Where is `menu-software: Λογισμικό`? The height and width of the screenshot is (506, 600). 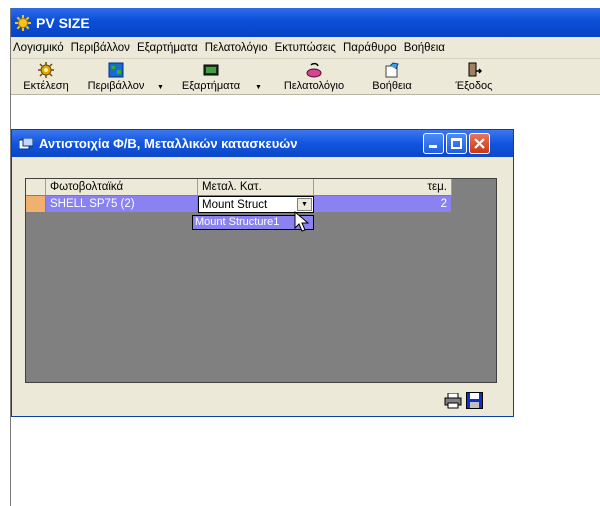
menu-software: Λογισμικό is located at coordinates (40, 48).